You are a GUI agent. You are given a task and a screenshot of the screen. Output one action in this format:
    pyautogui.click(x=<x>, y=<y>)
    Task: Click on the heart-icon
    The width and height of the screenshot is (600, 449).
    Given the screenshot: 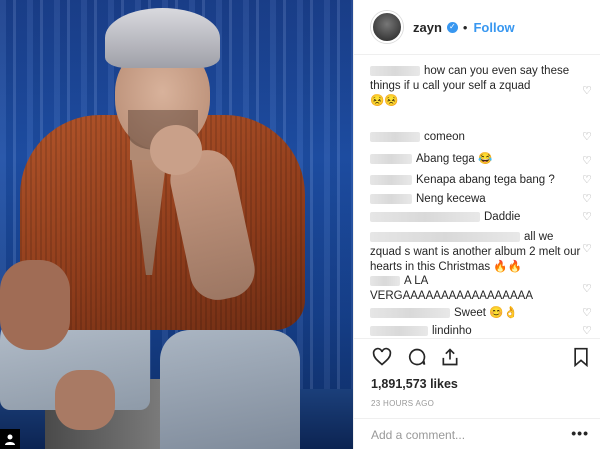 What is the action you would take?
    pyautogui.click(x=382, y=358)
    